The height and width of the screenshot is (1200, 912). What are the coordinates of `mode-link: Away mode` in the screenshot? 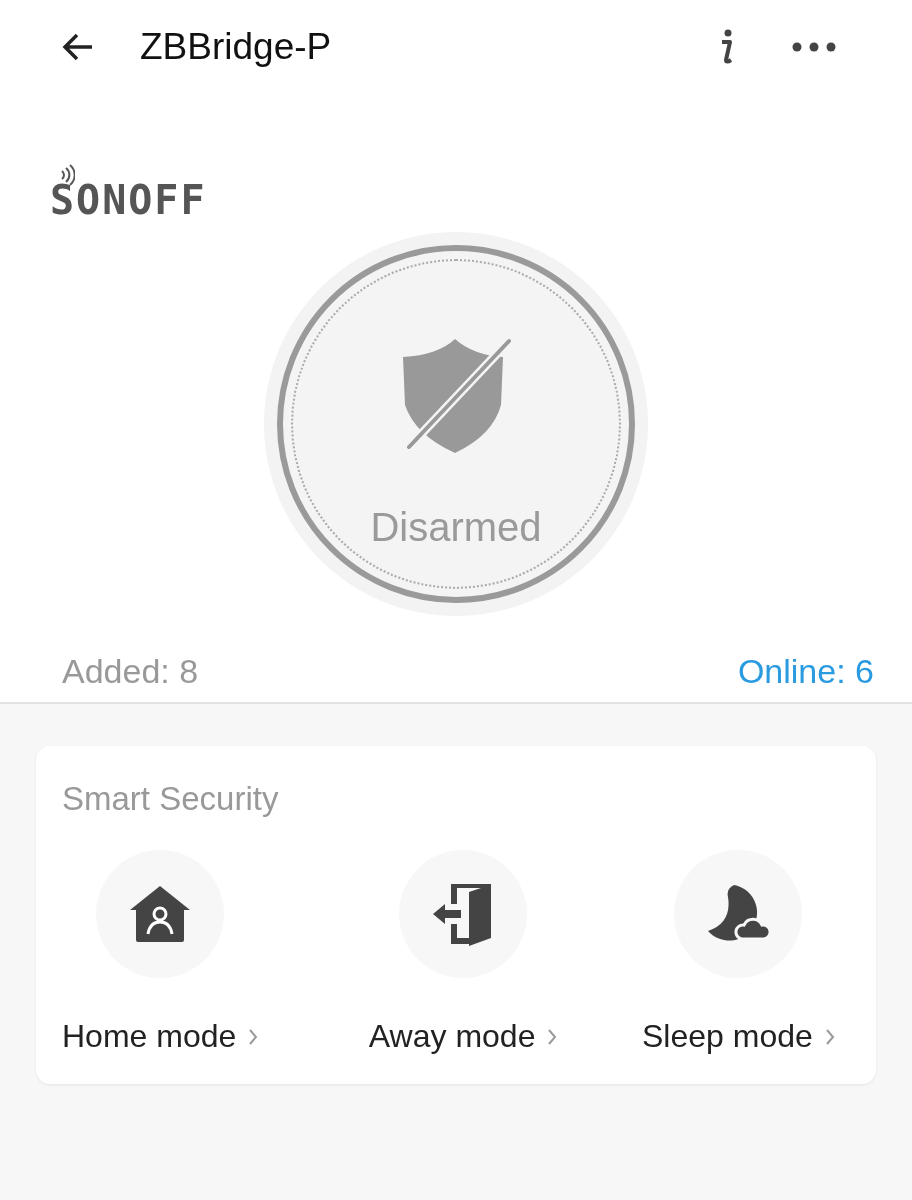 It's located at (452, 1036).